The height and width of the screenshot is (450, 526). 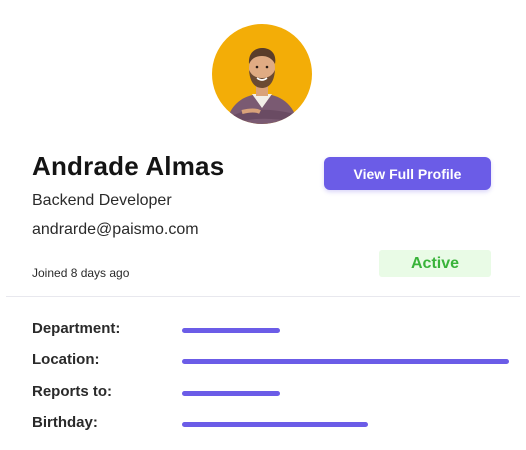 I want to click on divider, so click(x=263, y=296).